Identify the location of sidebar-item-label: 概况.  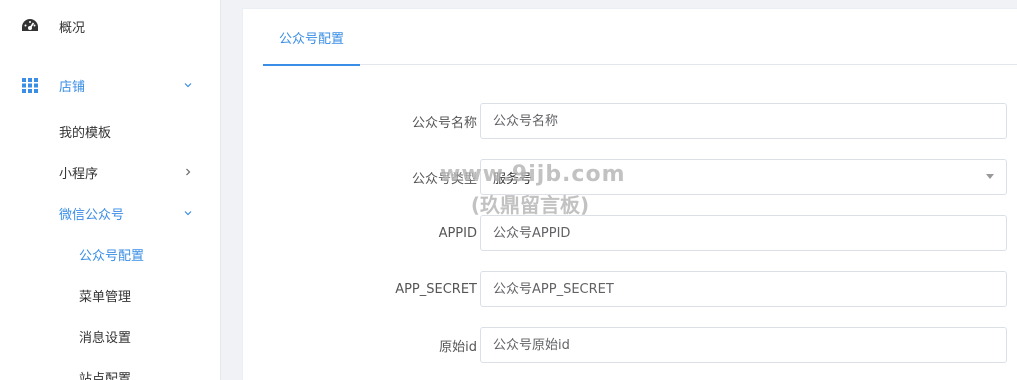
(72, 28).